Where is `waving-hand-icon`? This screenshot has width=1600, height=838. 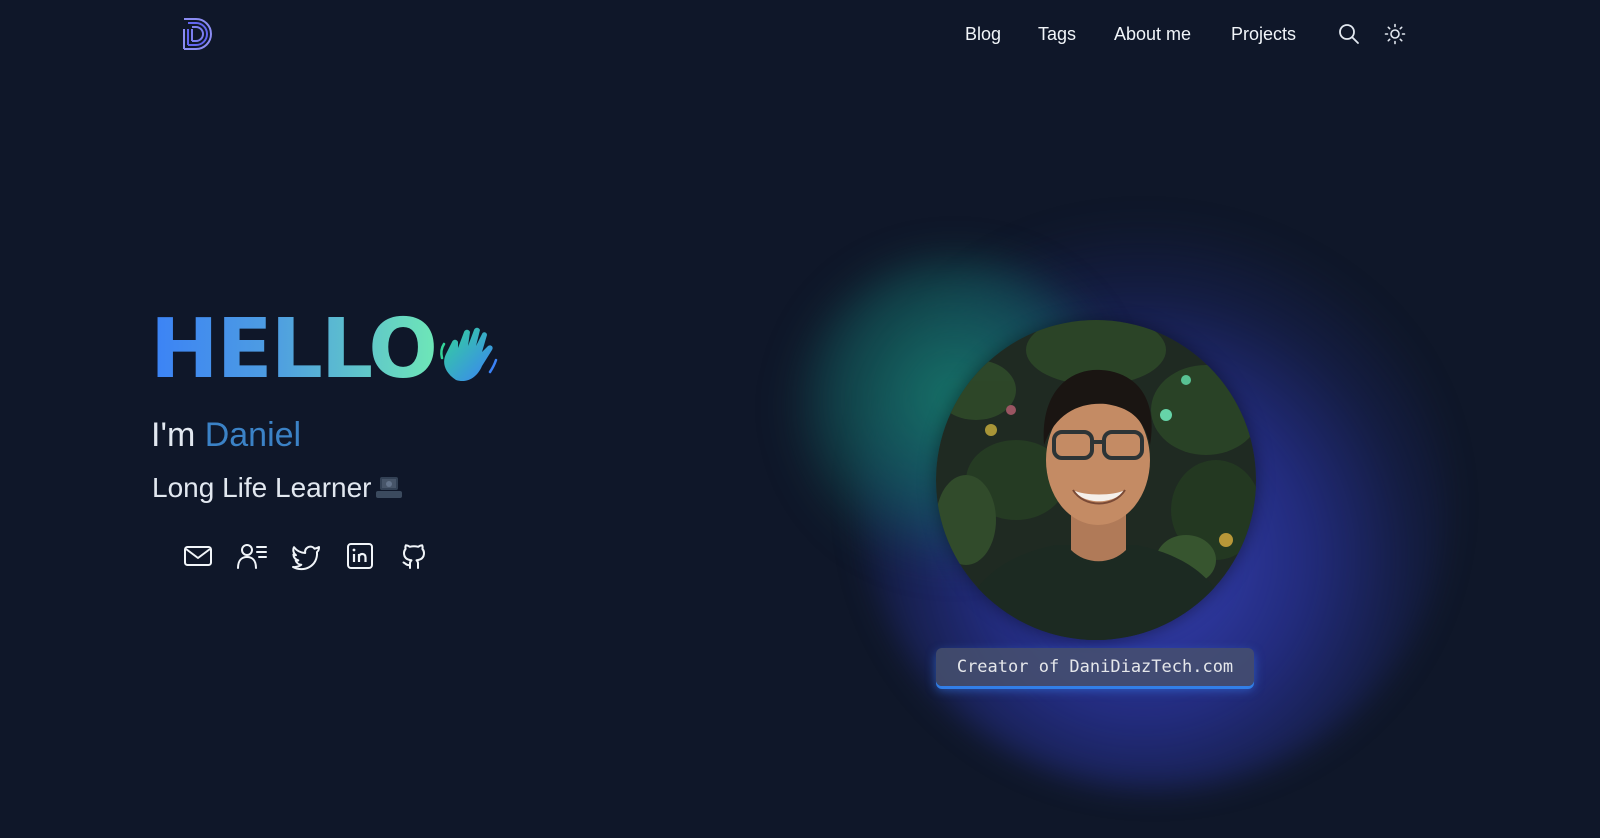
waving-hand-icon is located at coordinates (469, 354).